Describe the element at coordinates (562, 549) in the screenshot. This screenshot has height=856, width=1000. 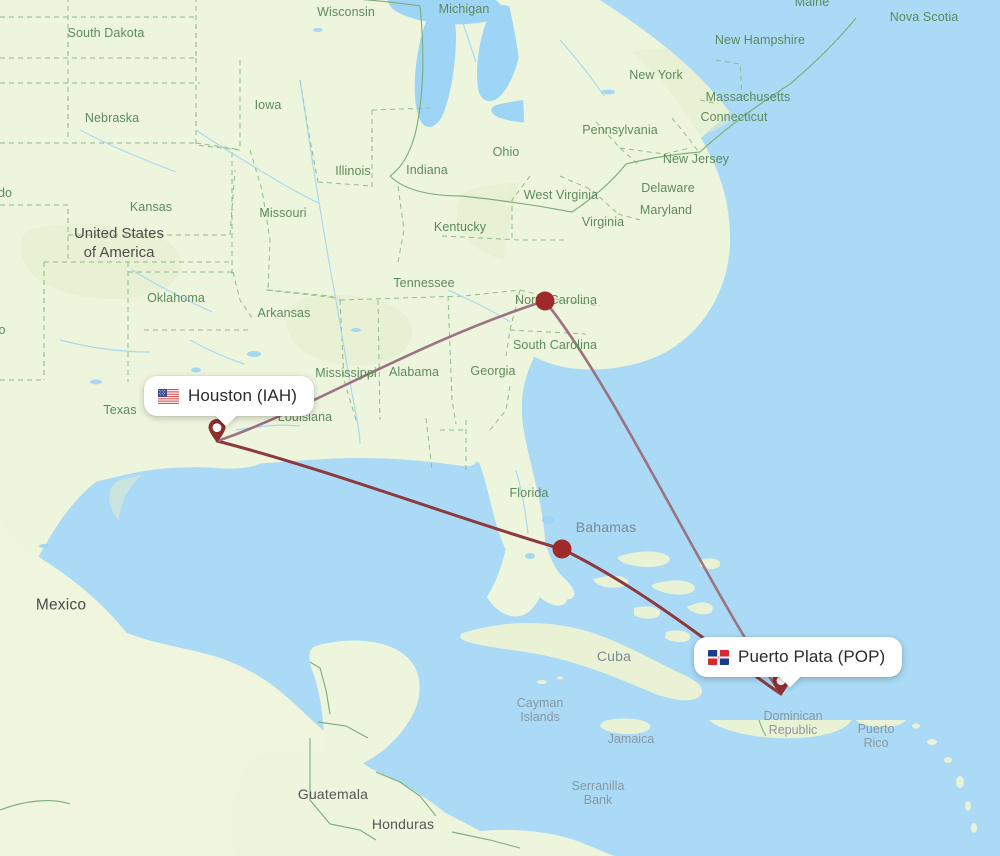
I see `waypoint-florida` at that location.